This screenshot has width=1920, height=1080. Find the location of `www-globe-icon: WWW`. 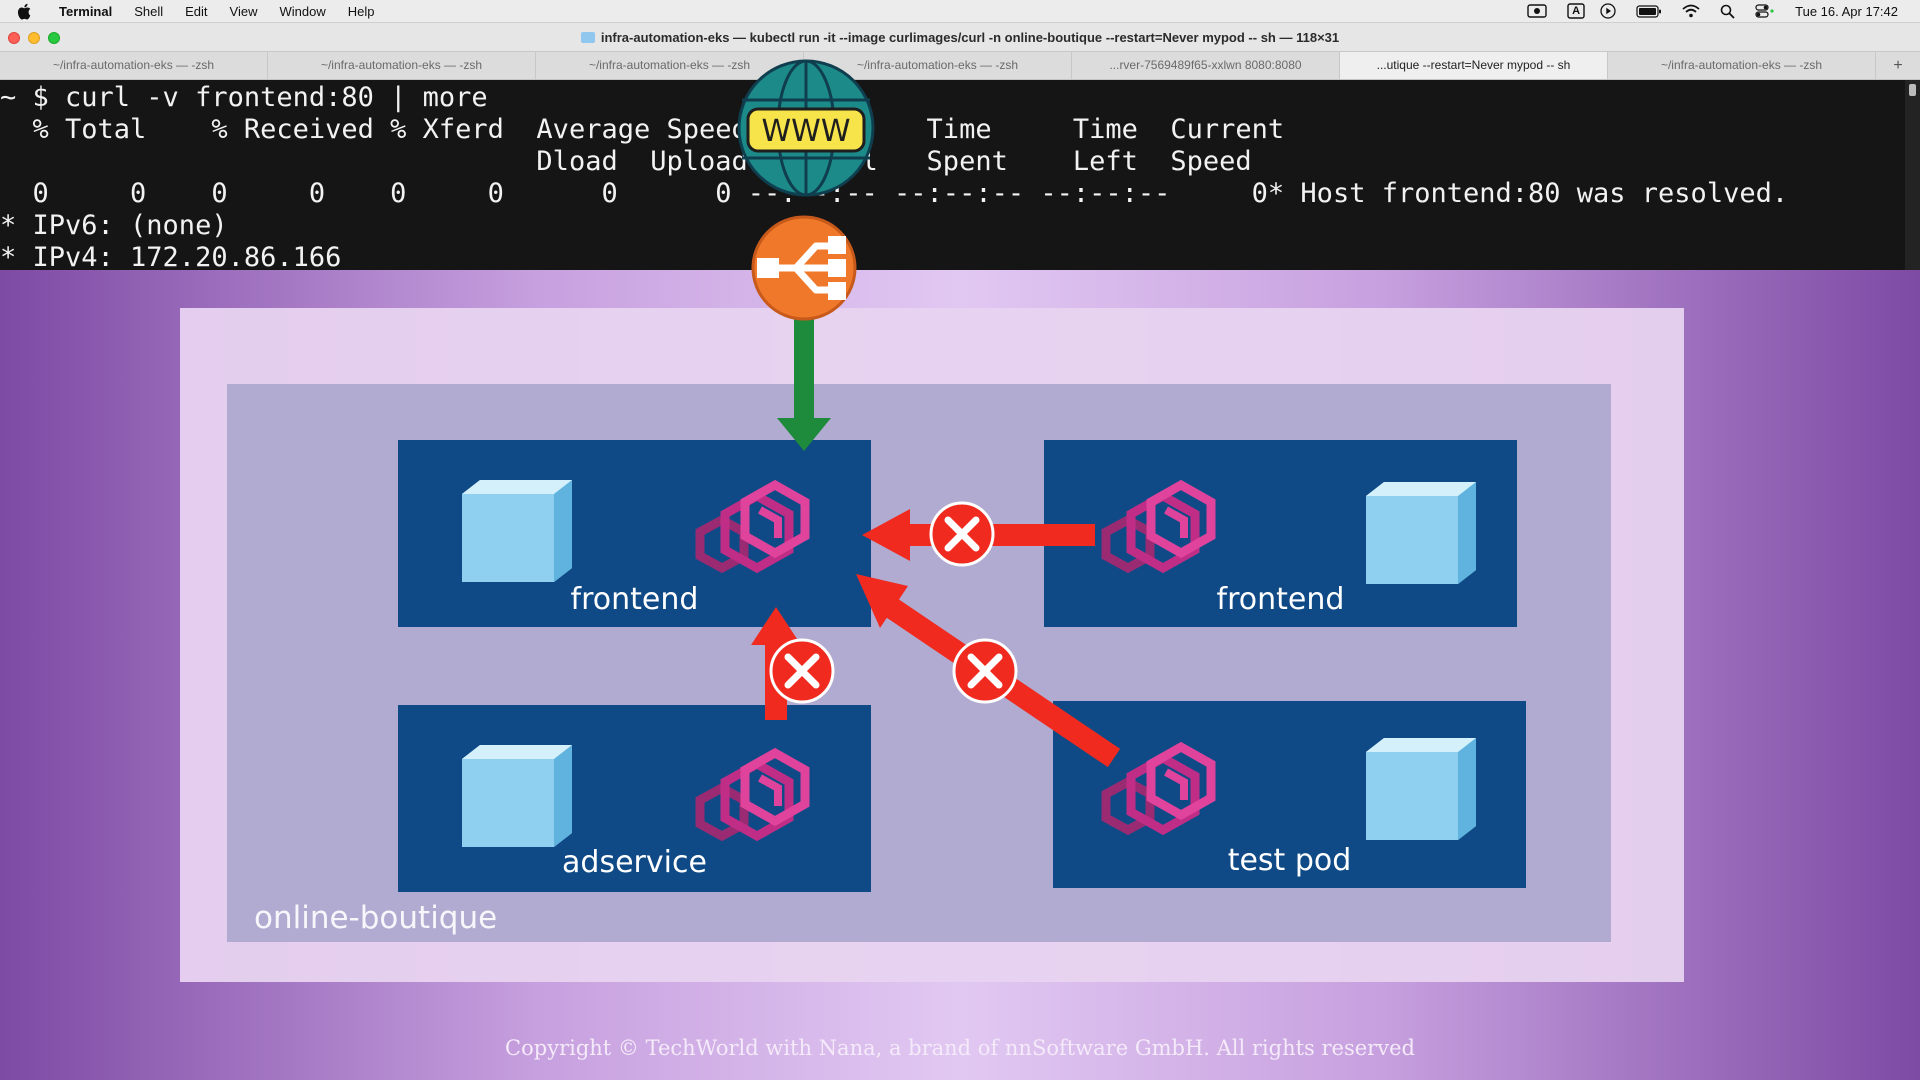

www-globe-icon: WWW is located at coordinates (806, 128).